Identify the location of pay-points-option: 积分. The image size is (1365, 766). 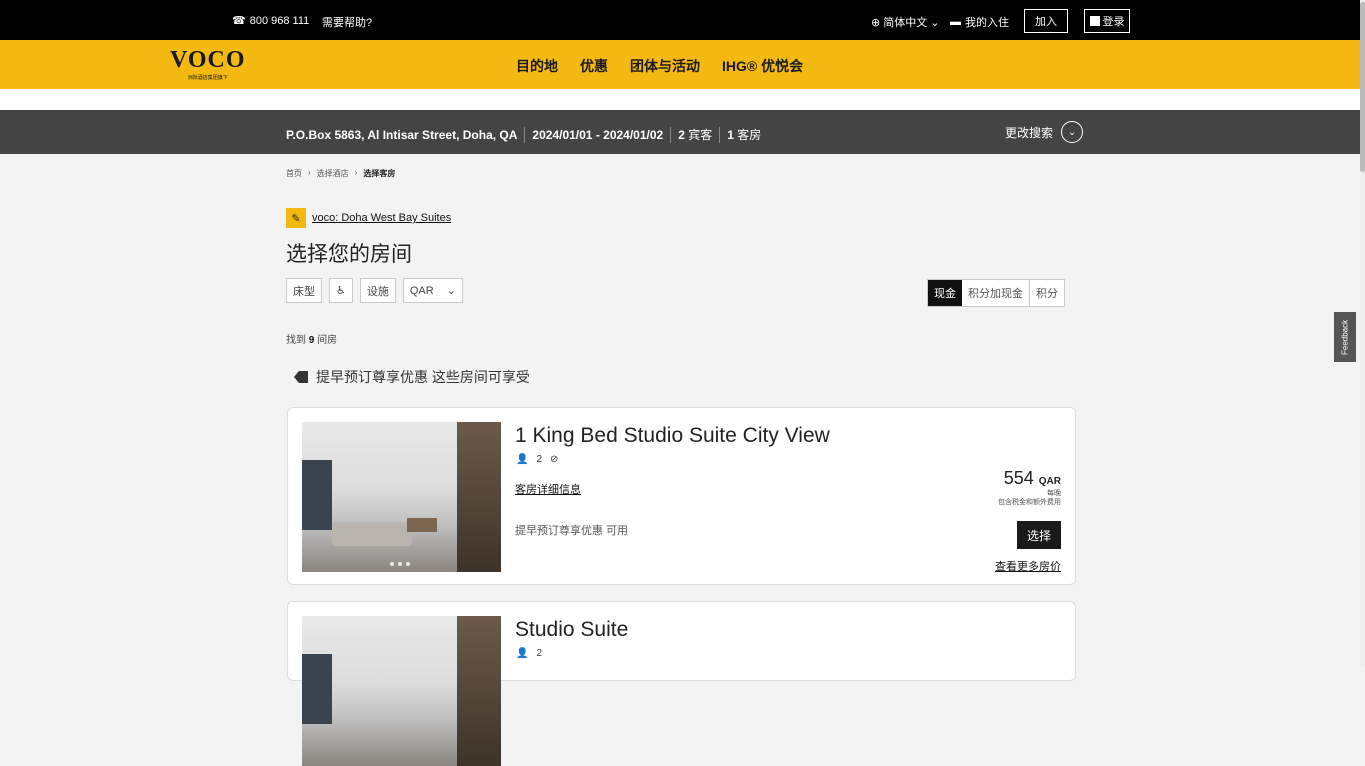
(1047, 293).